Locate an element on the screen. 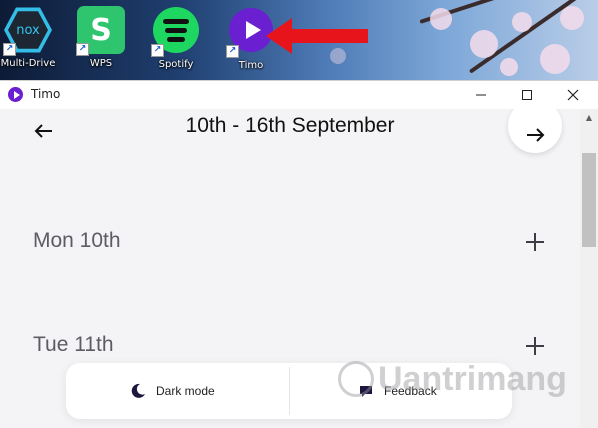 The height and width of the screenshot is (428, 598). desktop-icon-label: Multi-Drive is located at coordinates (28, 63).